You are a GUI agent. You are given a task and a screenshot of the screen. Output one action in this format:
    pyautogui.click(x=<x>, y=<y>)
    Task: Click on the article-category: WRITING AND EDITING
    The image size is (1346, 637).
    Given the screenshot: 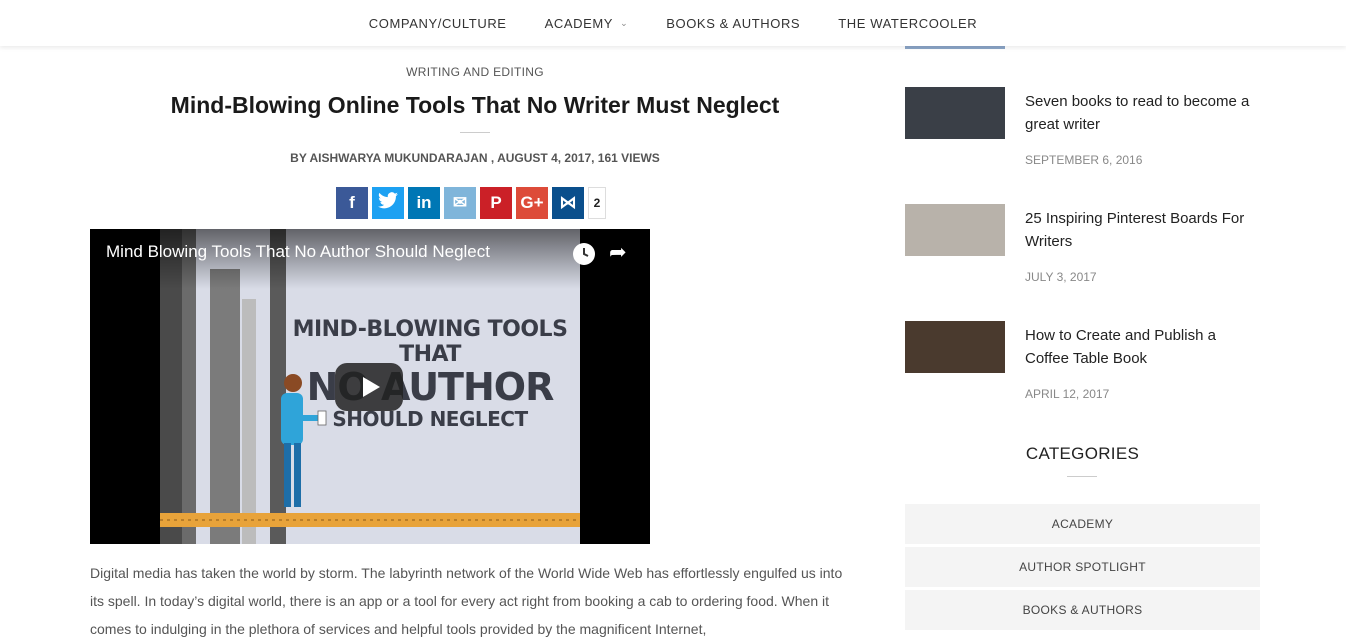 What is the action you would take?
    pyautogui.click(x=475, y=72)
    